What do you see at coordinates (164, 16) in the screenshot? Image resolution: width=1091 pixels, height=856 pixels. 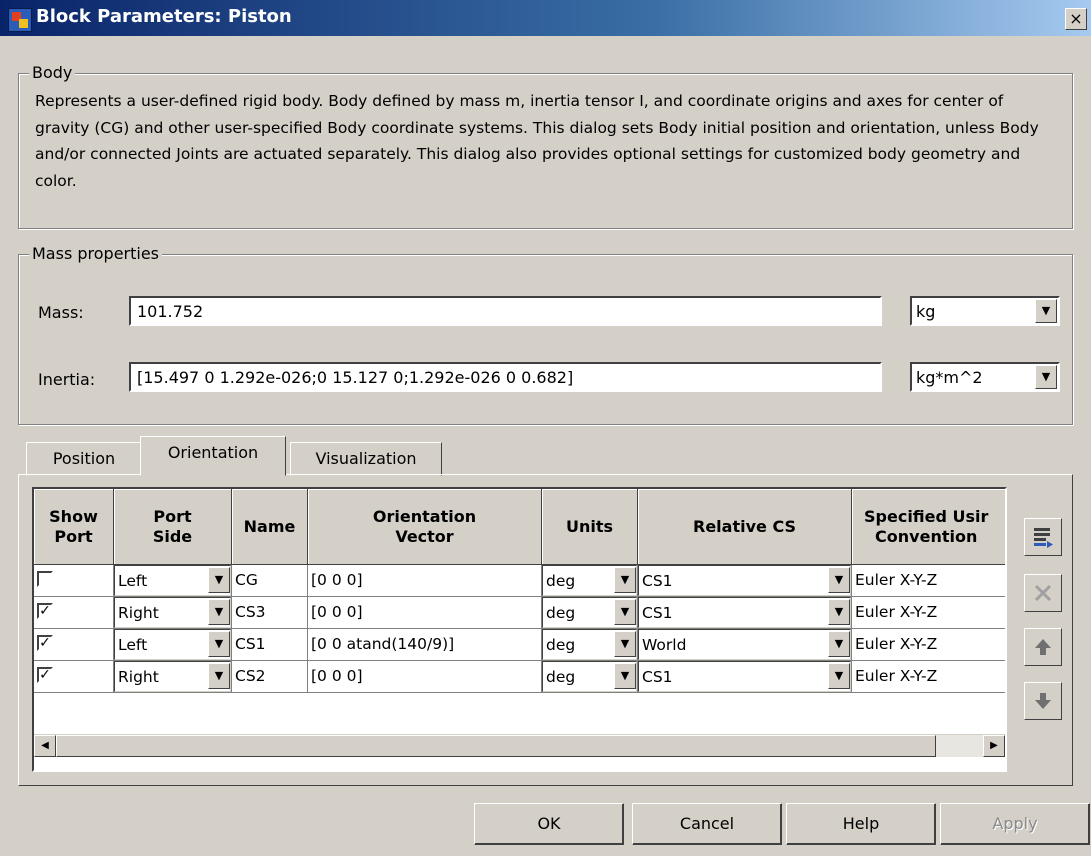 I see `window-title: Block Parameters: Piston` at bounding box center [164, 16].